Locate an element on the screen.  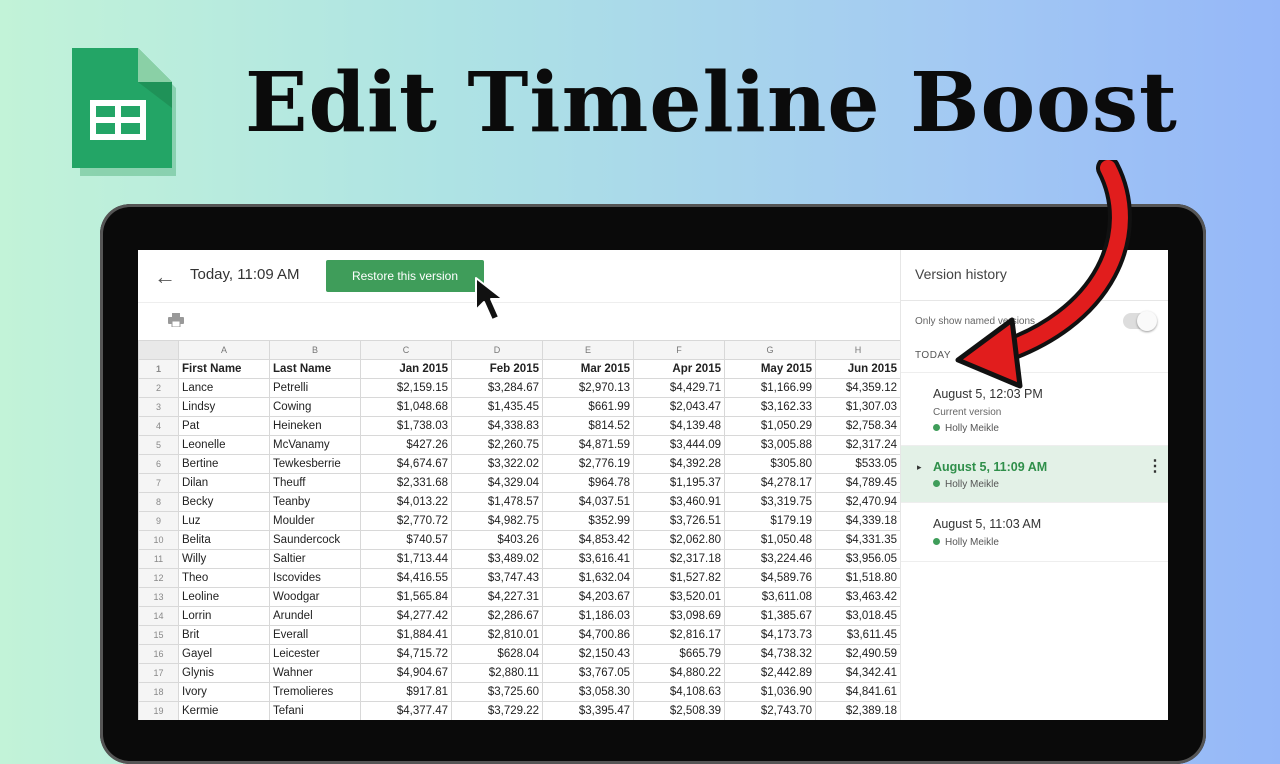
table-cell: $3,322.02 is located at coordinates (497, 464).